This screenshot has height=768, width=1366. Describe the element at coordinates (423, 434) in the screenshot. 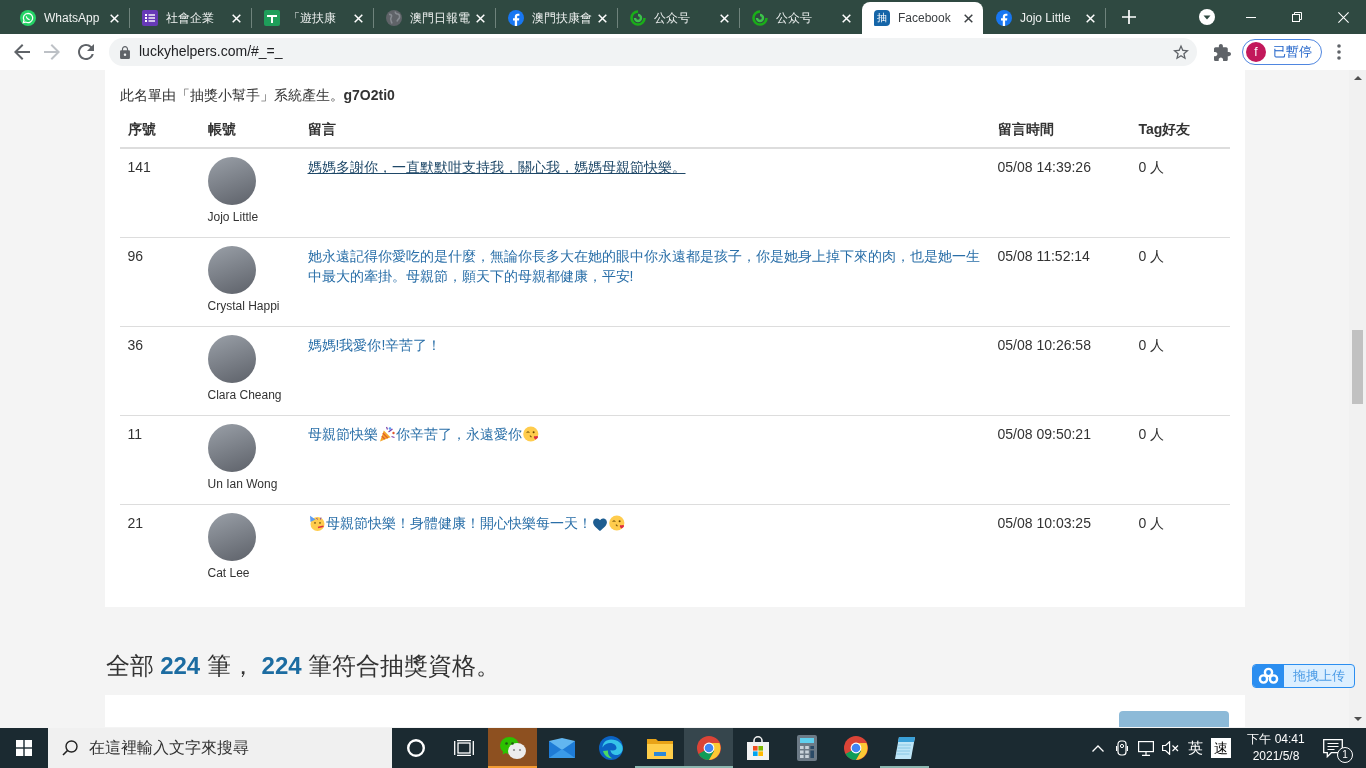

I see `comment-link: 母親節快樂 你辛苦了，永遠愛你` at that location.